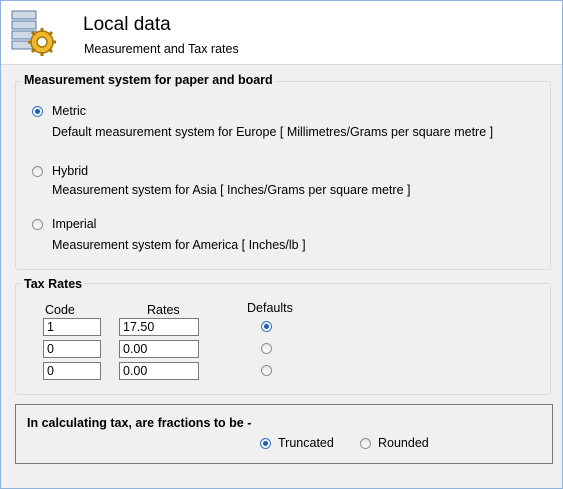  What do you see at coordinates (148, 80) in the screenshot?
I see `measurement-group-title: Measurement system for paper and board` at bounding box center [148, 80].